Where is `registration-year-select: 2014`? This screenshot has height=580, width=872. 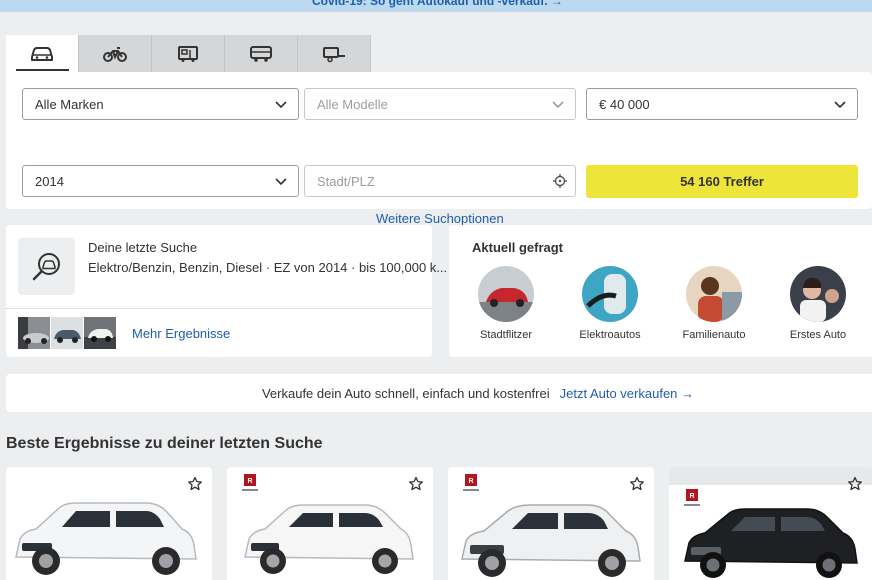
registration-year-select: 2014 is located at coordinates (160, 181).